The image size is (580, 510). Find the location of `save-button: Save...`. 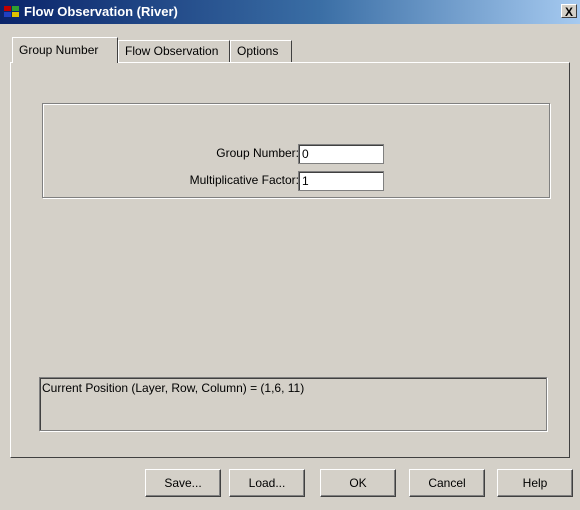

save-button: Save... is located at coordinates (183, 483).